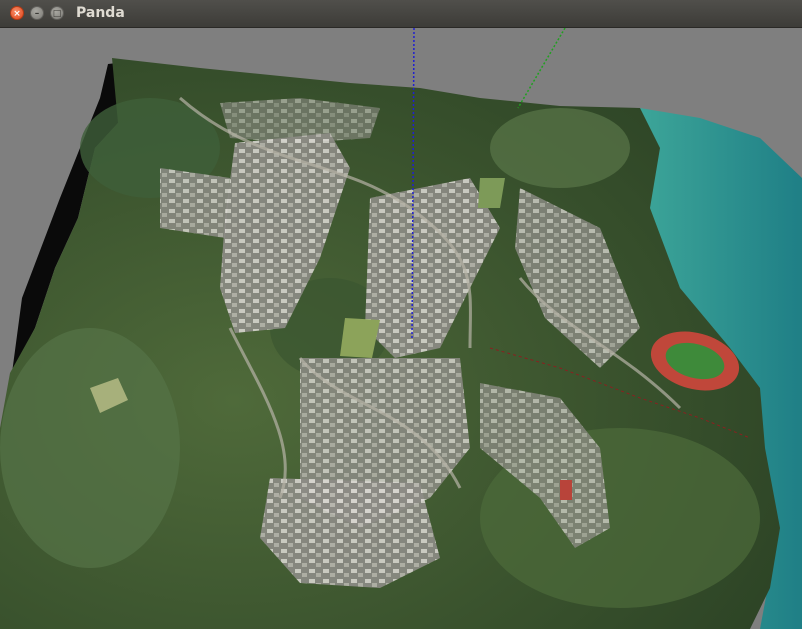 The image size is (802, 629). Describe the element at coordinates (566, 490) in the screenshot. I see `tennis-court` at that location.